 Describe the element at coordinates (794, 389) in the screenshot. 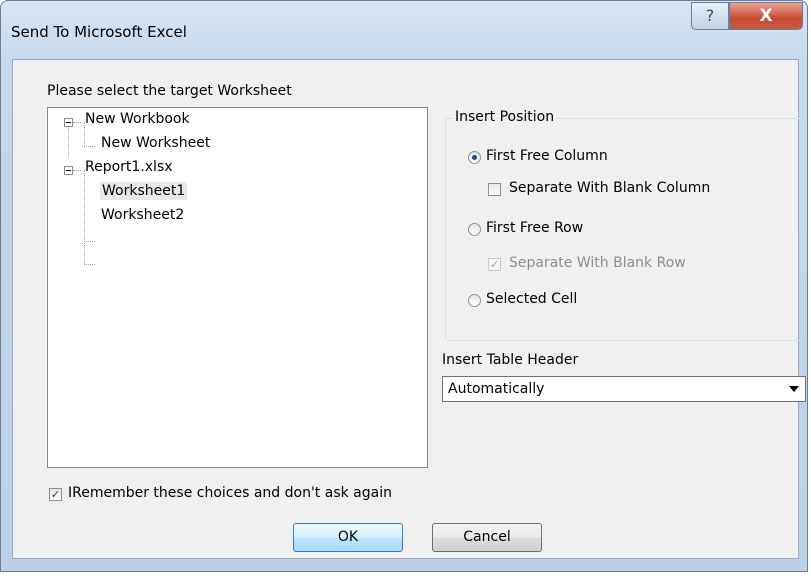

I see `dropdown-arrow-icon` at that location.